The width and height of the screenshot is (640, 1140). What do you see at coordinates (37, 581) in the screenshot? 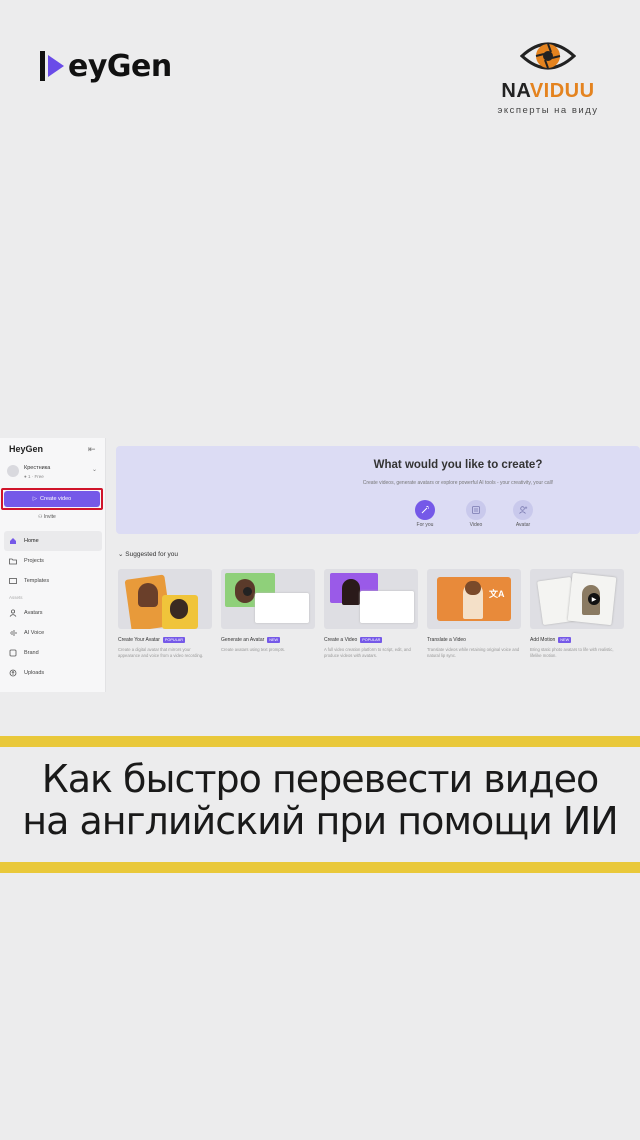
I see `sidebar-item-label: Templates` at bounding box center [37, 581].